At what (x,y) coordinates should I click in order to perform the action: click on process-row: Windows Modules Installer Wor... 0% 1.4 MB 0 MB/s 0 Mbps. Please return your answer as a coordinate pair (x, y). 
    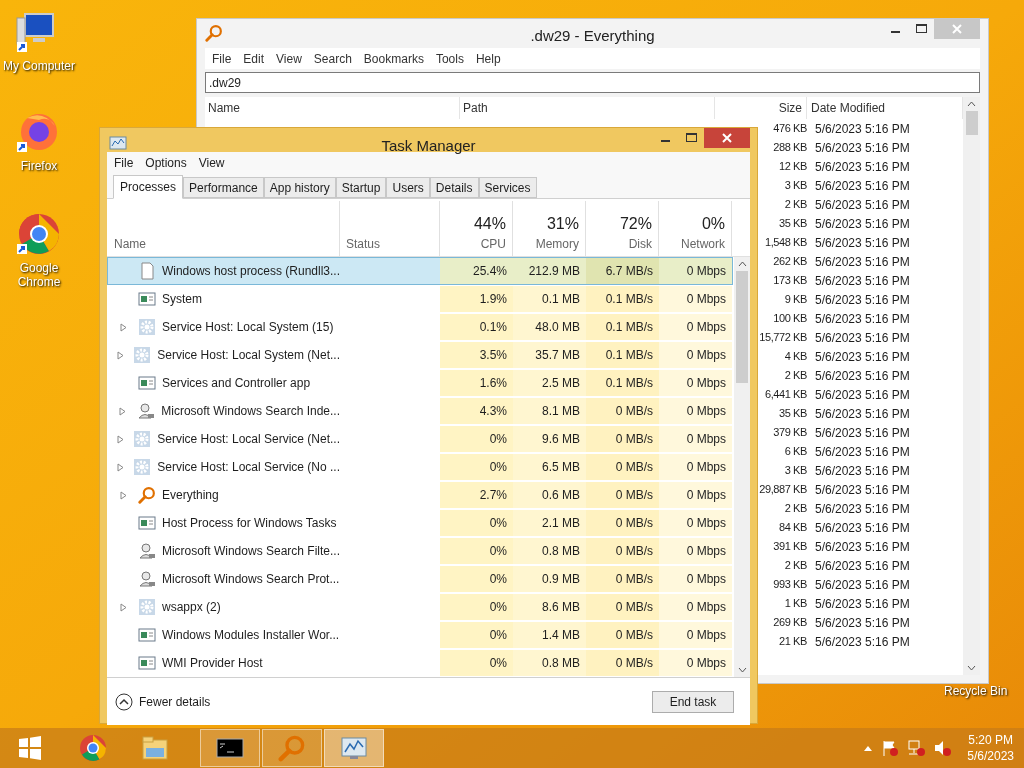
    Looking at the image, I should click on (420, 635).